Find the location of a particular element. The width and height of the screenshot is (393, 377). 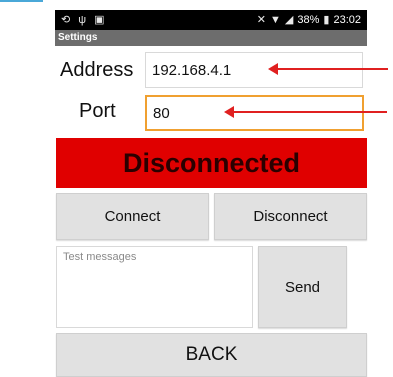

battery-icon: ▮ is located at coordinates (326, 20).